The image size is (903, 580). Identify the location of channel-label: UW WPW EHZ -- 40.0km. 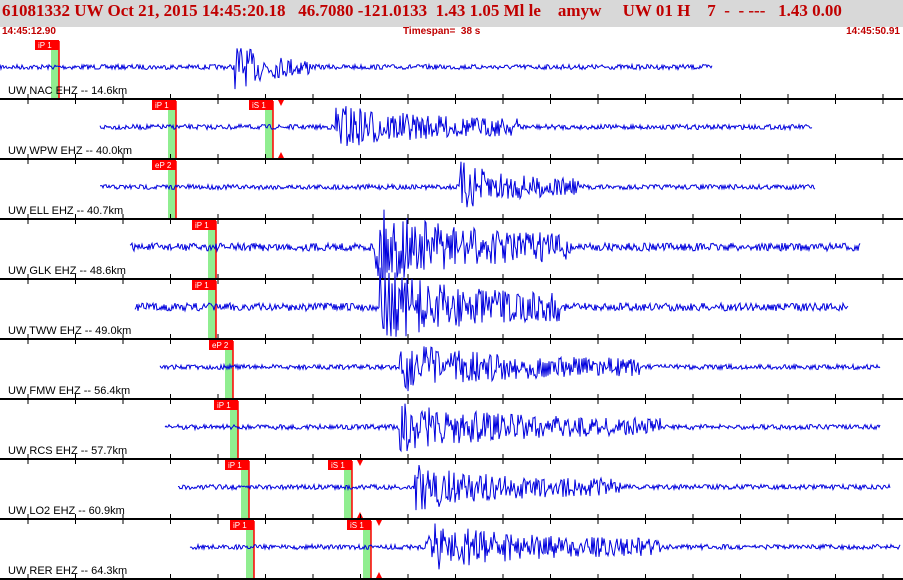
(70, 151).